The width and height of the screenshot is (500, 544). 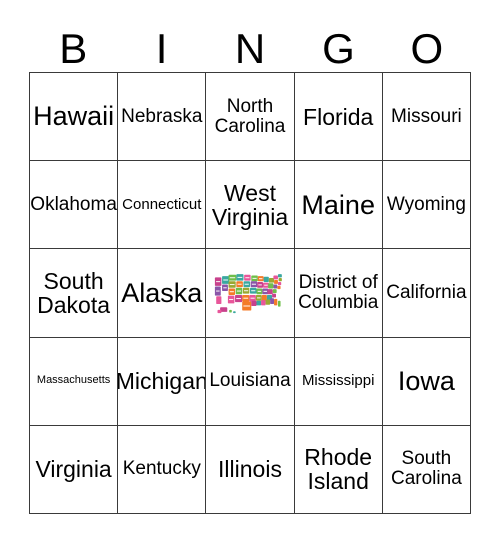 I want to click on bingo-cell-label: Oklahoma, so click(x=73, y=204).